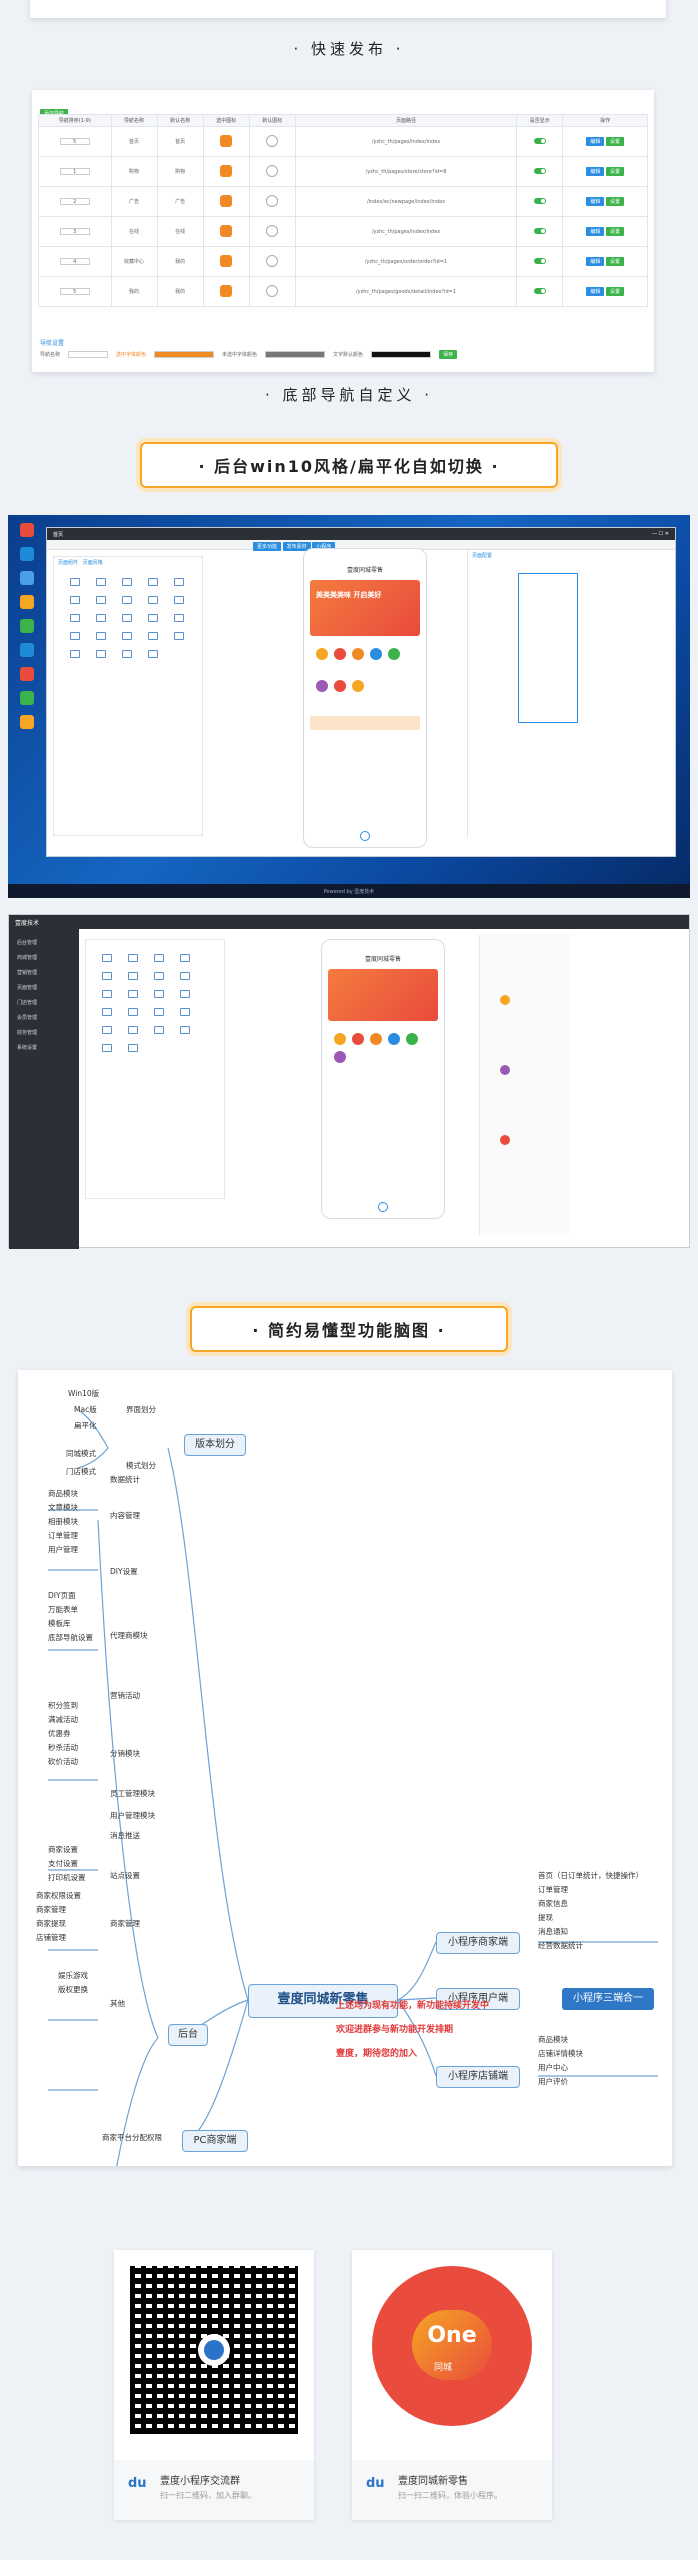 Image resolution: width=698 pixels, height=2560 pixels. Describe the element at coordinates (660, 534) in the screenshot. I see `window-controls: — ☐ ✕` at that location.